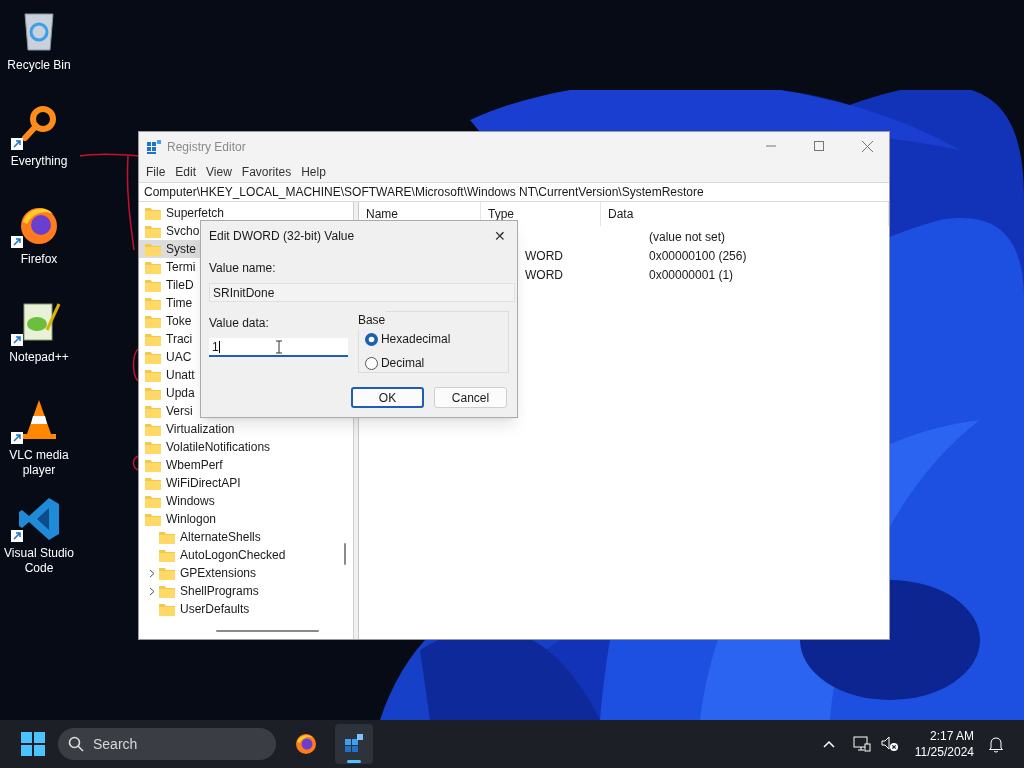 This screenshot has width=1024, height=768. What do you see at coordinates (387, 397) in the screenshot?
I see `ok-button: OK` at bounding box center [387, 397].